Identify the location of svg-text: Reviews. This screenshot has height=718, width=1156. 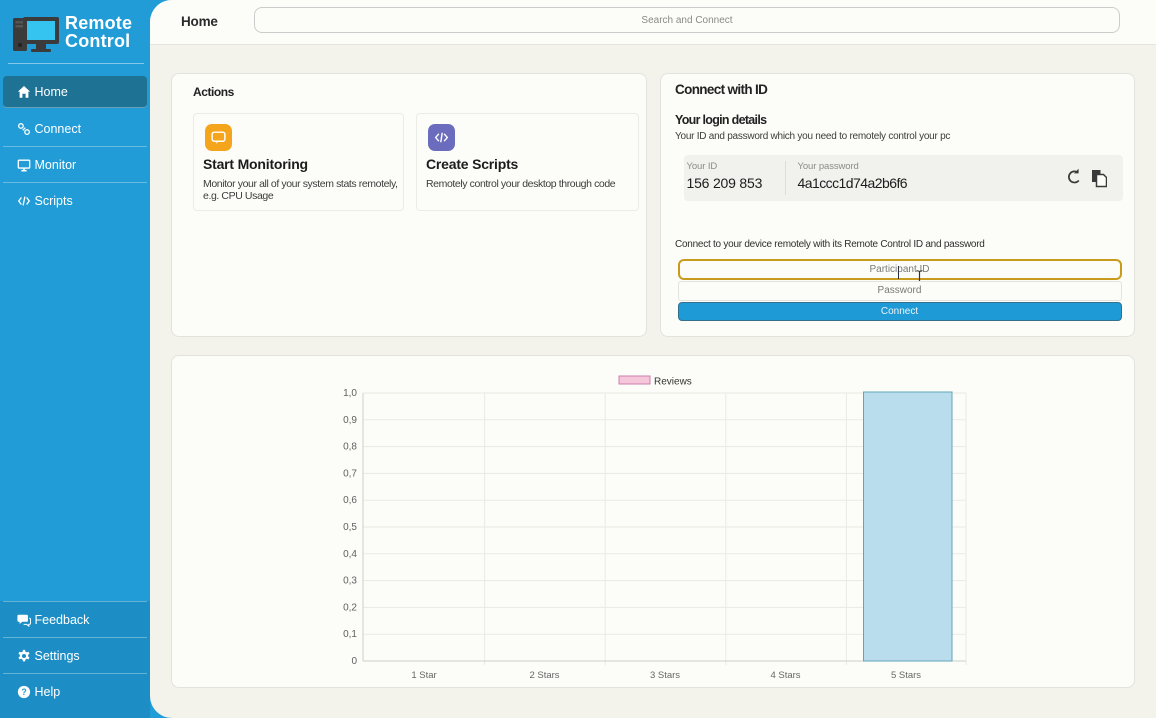
(673, 382).